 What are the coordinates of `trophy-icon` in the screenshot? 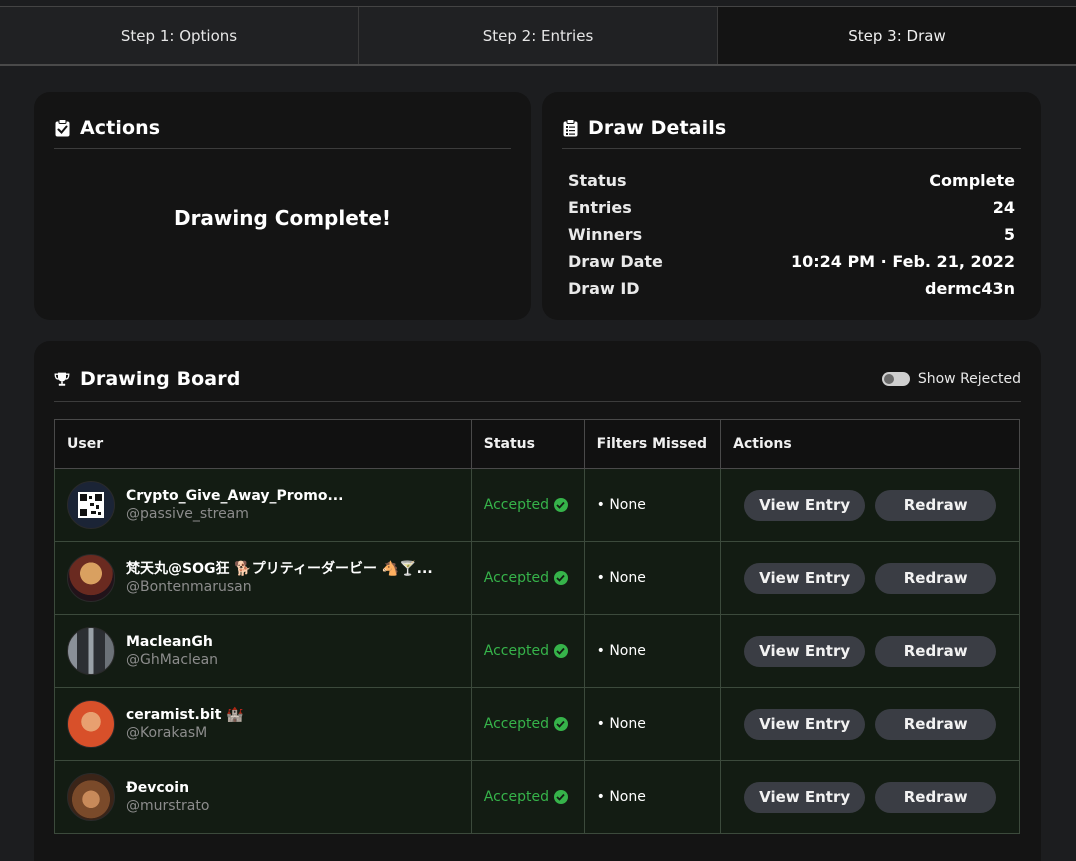 It's located at (62, 379).